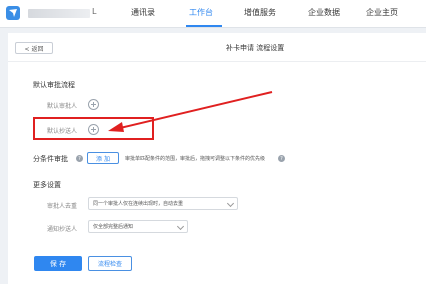  What do you see at coordinates (201, 12) in the screenshot?
I see `nav-workbench: 工作台` at bounding box center [201, 12].